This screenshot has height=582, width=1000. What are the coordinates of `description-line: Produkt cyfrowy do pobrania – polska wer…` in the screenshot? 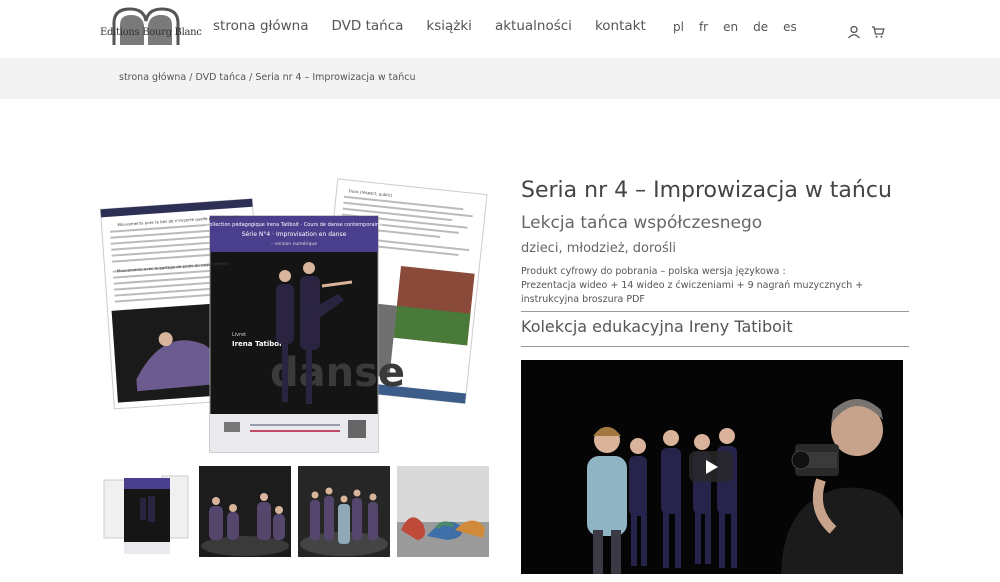 It's located at (653, 271).